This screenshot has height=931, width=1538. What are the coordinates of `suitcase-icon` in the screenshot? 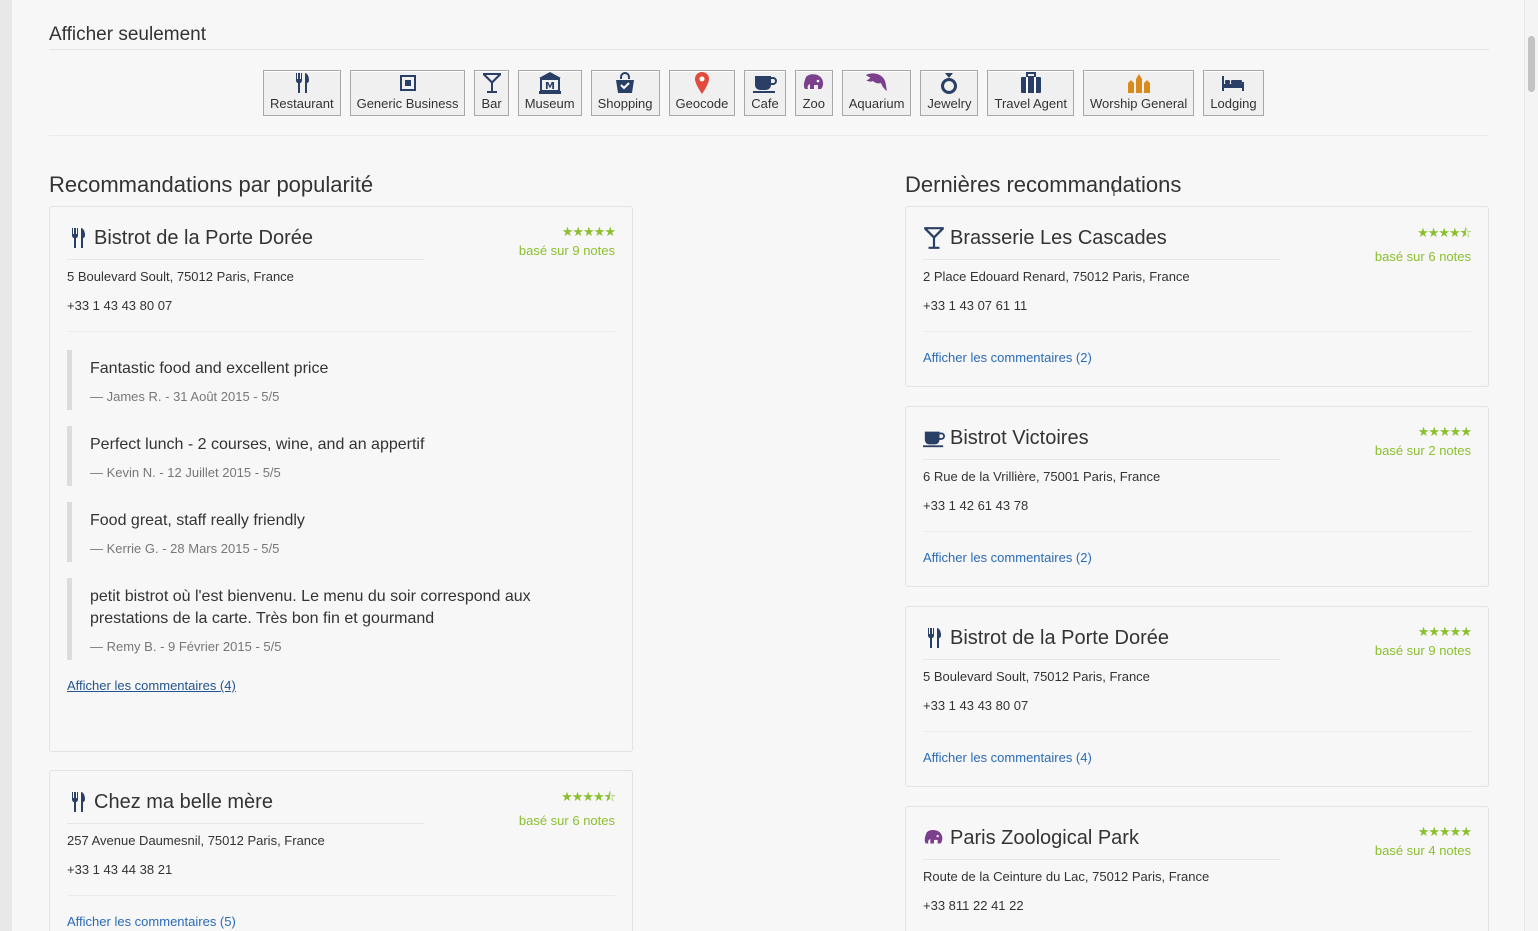 It's located at (1031, 83).